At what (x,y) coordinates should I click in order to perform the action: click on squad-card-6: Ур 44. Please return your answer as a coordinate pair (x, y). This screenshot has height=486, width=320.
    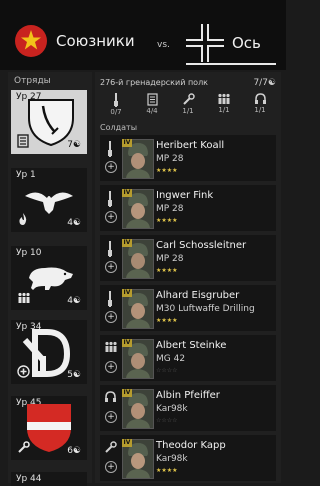
    Looking at the image, I should click on (49, 479).